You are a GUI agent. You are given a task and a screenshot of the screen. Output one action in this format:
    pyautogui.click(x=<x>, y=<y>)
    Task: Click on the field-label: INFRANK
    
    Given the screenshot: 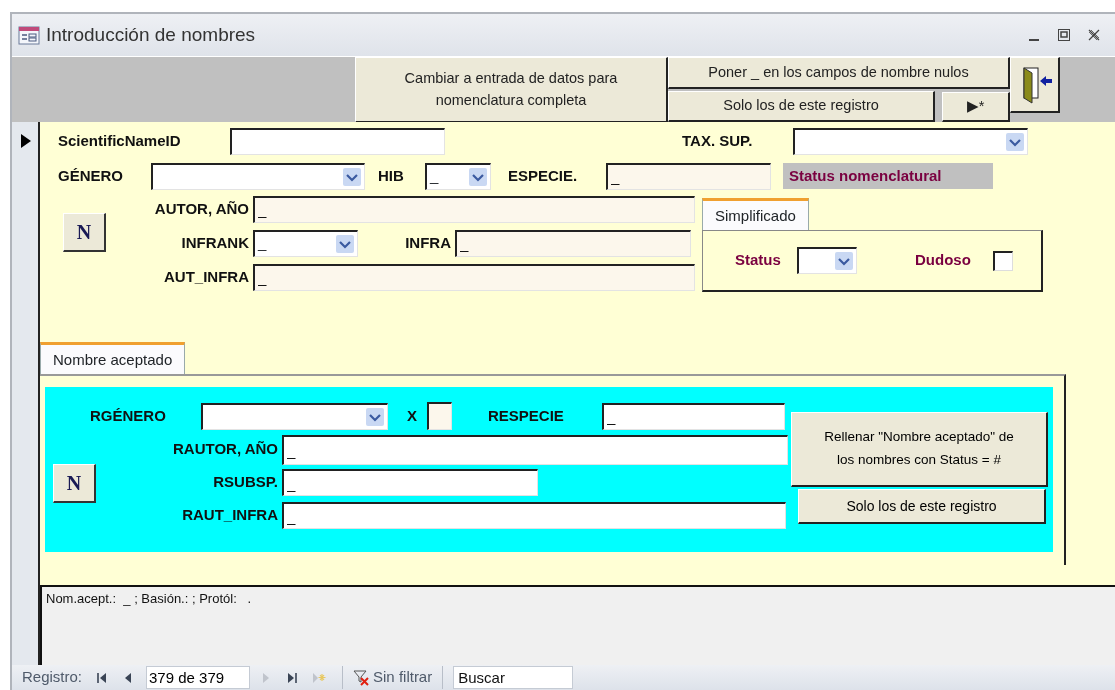 What is the action you would take?
    pyautogui.click(x=215, y=242)
    